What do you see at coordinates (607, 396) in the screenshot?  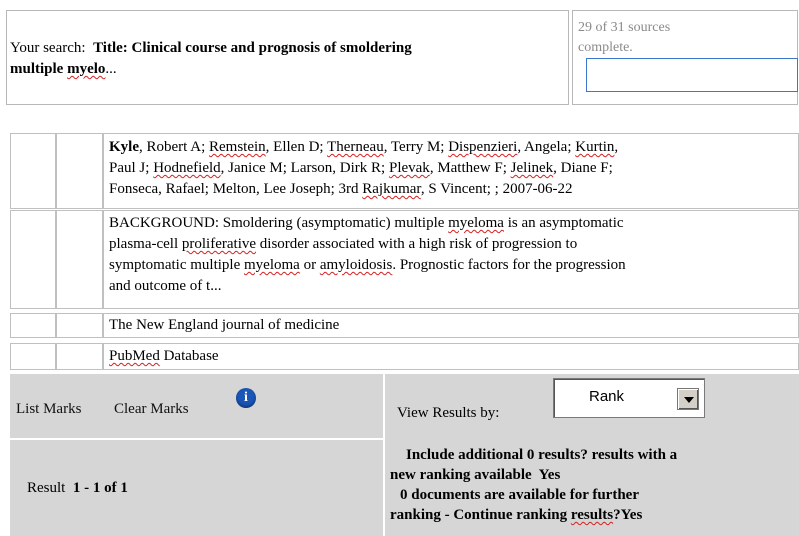 I see `rank-selected-value: Rank` at bounding box center [607, 396].